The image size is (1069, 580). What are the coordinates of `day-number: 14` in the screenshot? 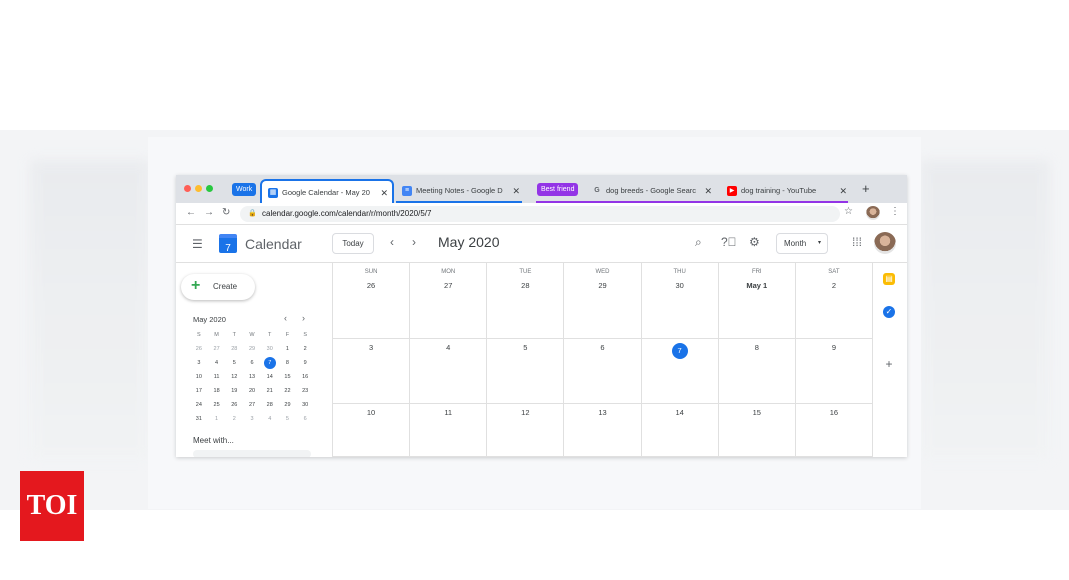 It's located at (680, 412).